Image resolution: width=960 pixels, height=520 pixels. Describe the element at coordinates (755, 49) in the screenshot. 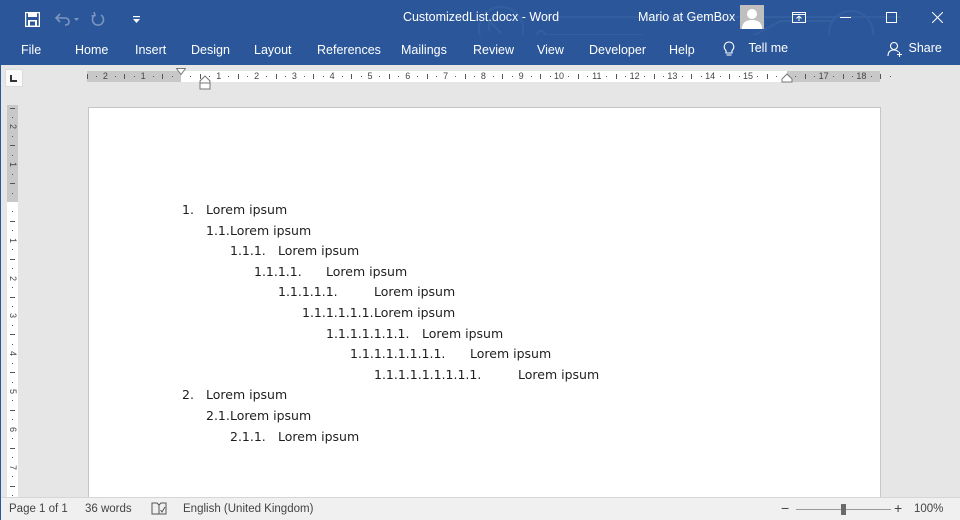

I see `tell-me-button: Tell me` at that location.